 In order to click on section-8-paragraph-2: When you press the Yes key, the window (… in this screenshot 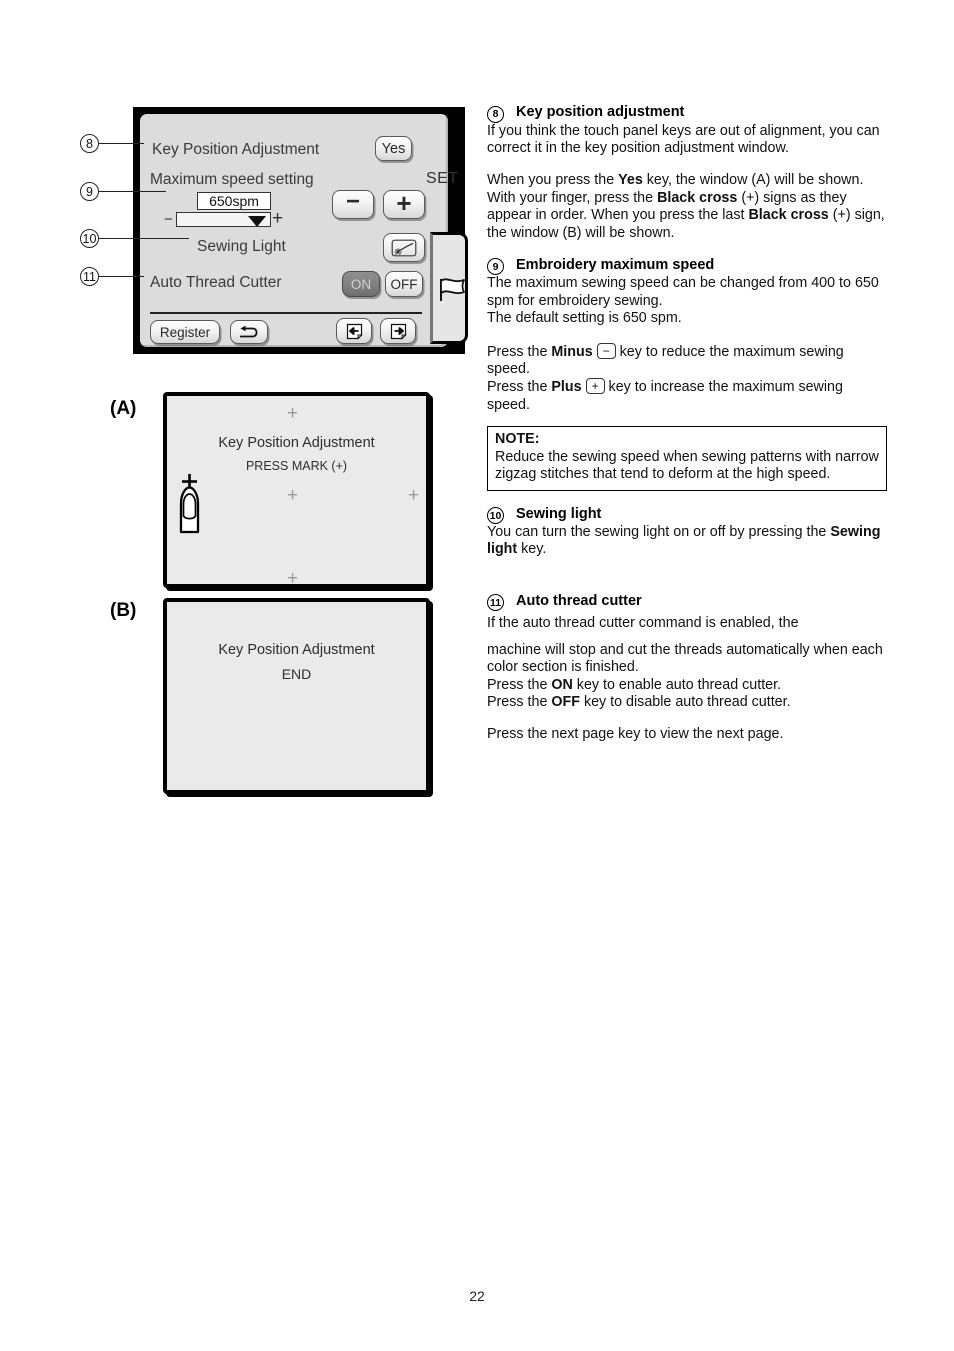, I will do `click(687, 207)`.